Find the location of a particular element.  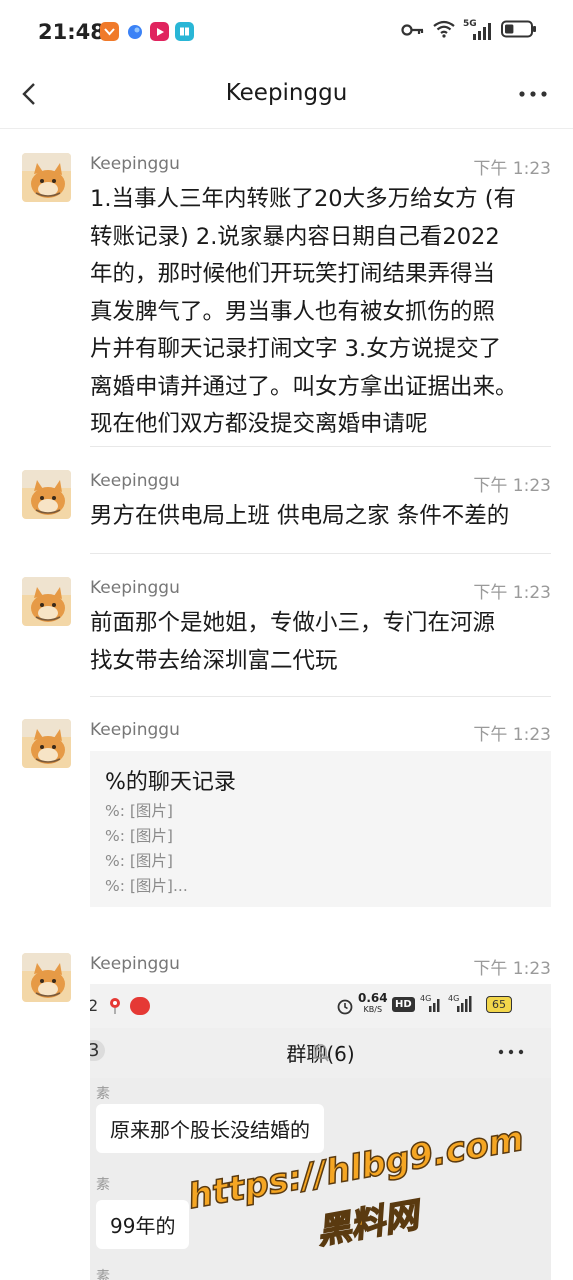

speed-readout: 0.64 KB/S is located at coordinates (373, 1003).